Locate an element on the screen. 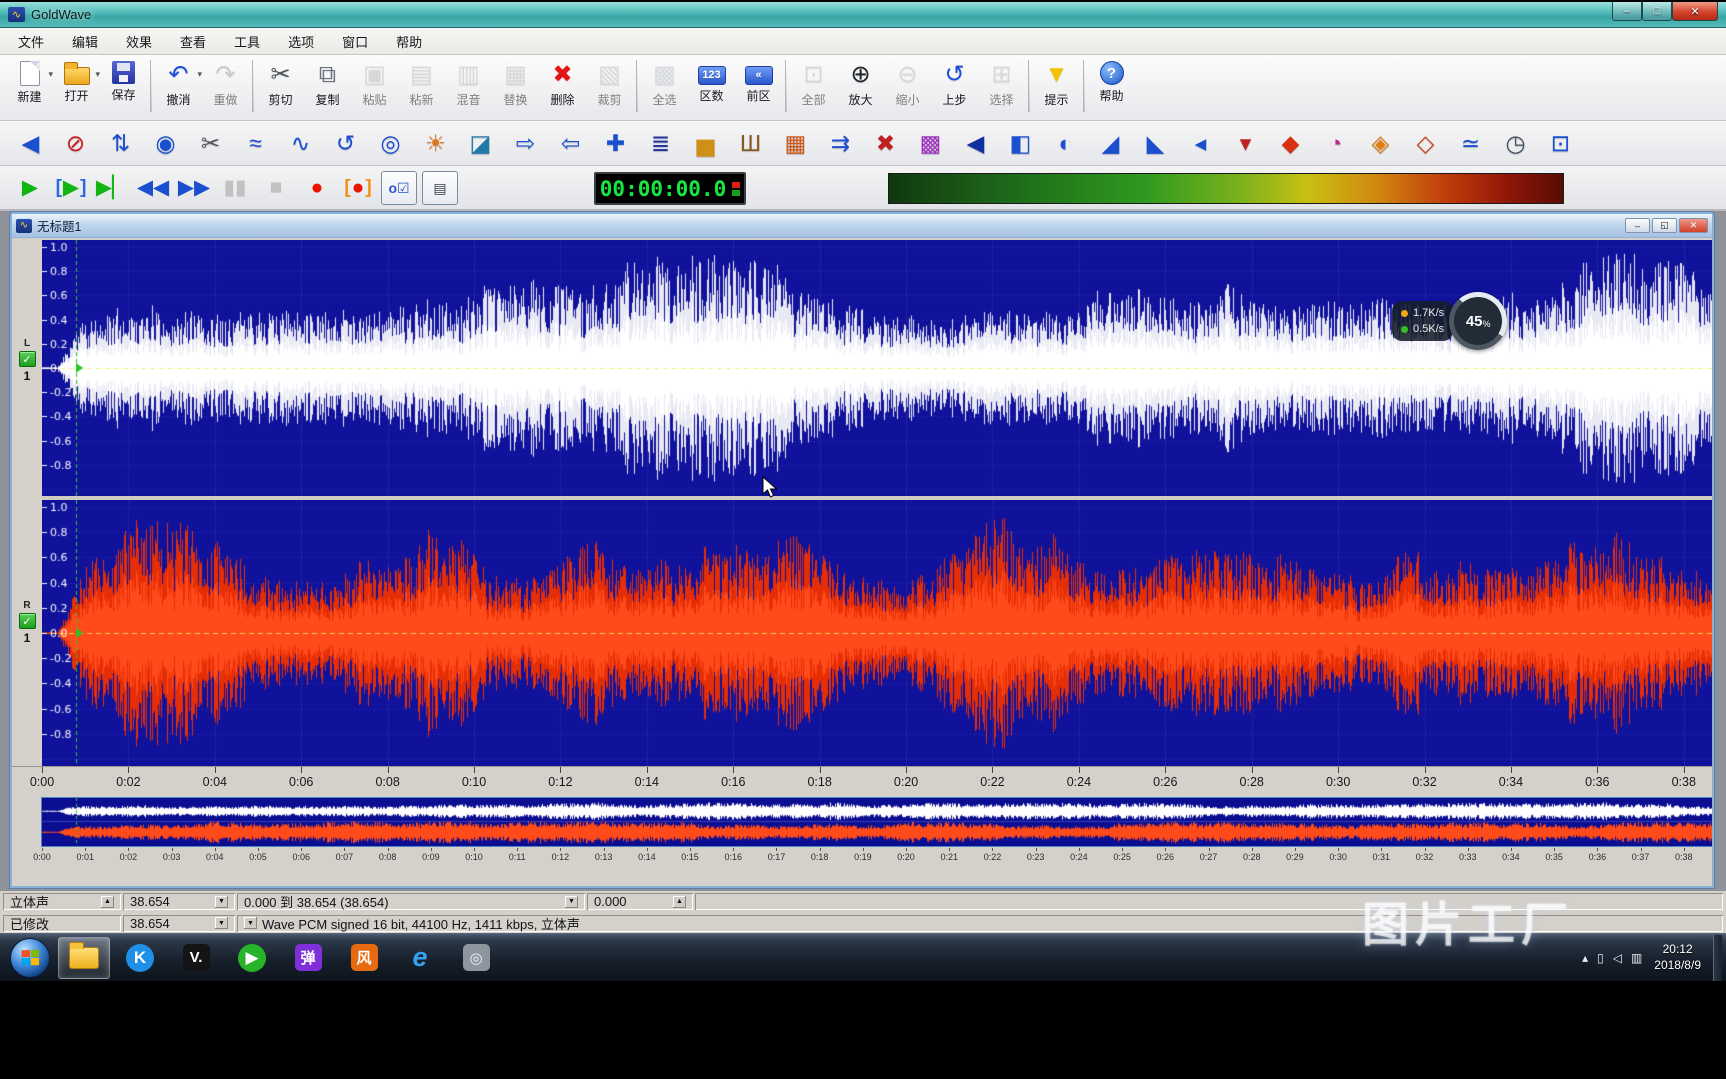 This screenshot has height=1079, width=1726. toolbar-new-button: ▾ 新建 is located at coordinates (29, 88).